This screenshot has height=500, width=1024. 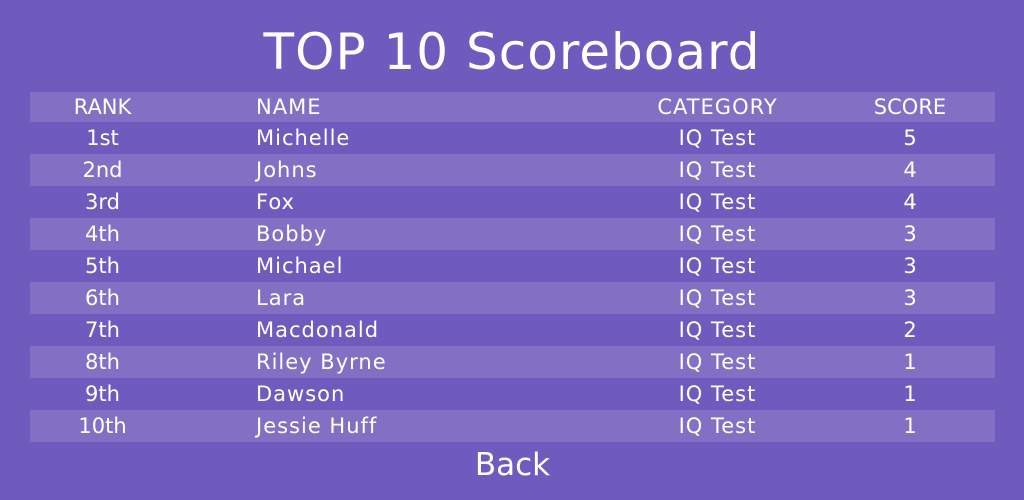 What do you see at coordinates (292, 234) in the screenshot?
I see `name-cell: Bobby` at bounding box center [292, 234].